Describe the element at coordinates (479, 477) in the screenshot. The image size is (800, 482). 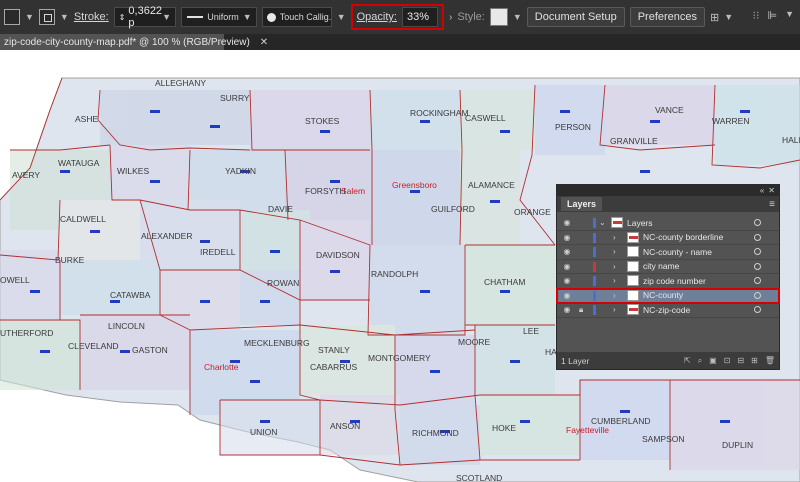
I see `county-label: SCOTLAND` at that location.